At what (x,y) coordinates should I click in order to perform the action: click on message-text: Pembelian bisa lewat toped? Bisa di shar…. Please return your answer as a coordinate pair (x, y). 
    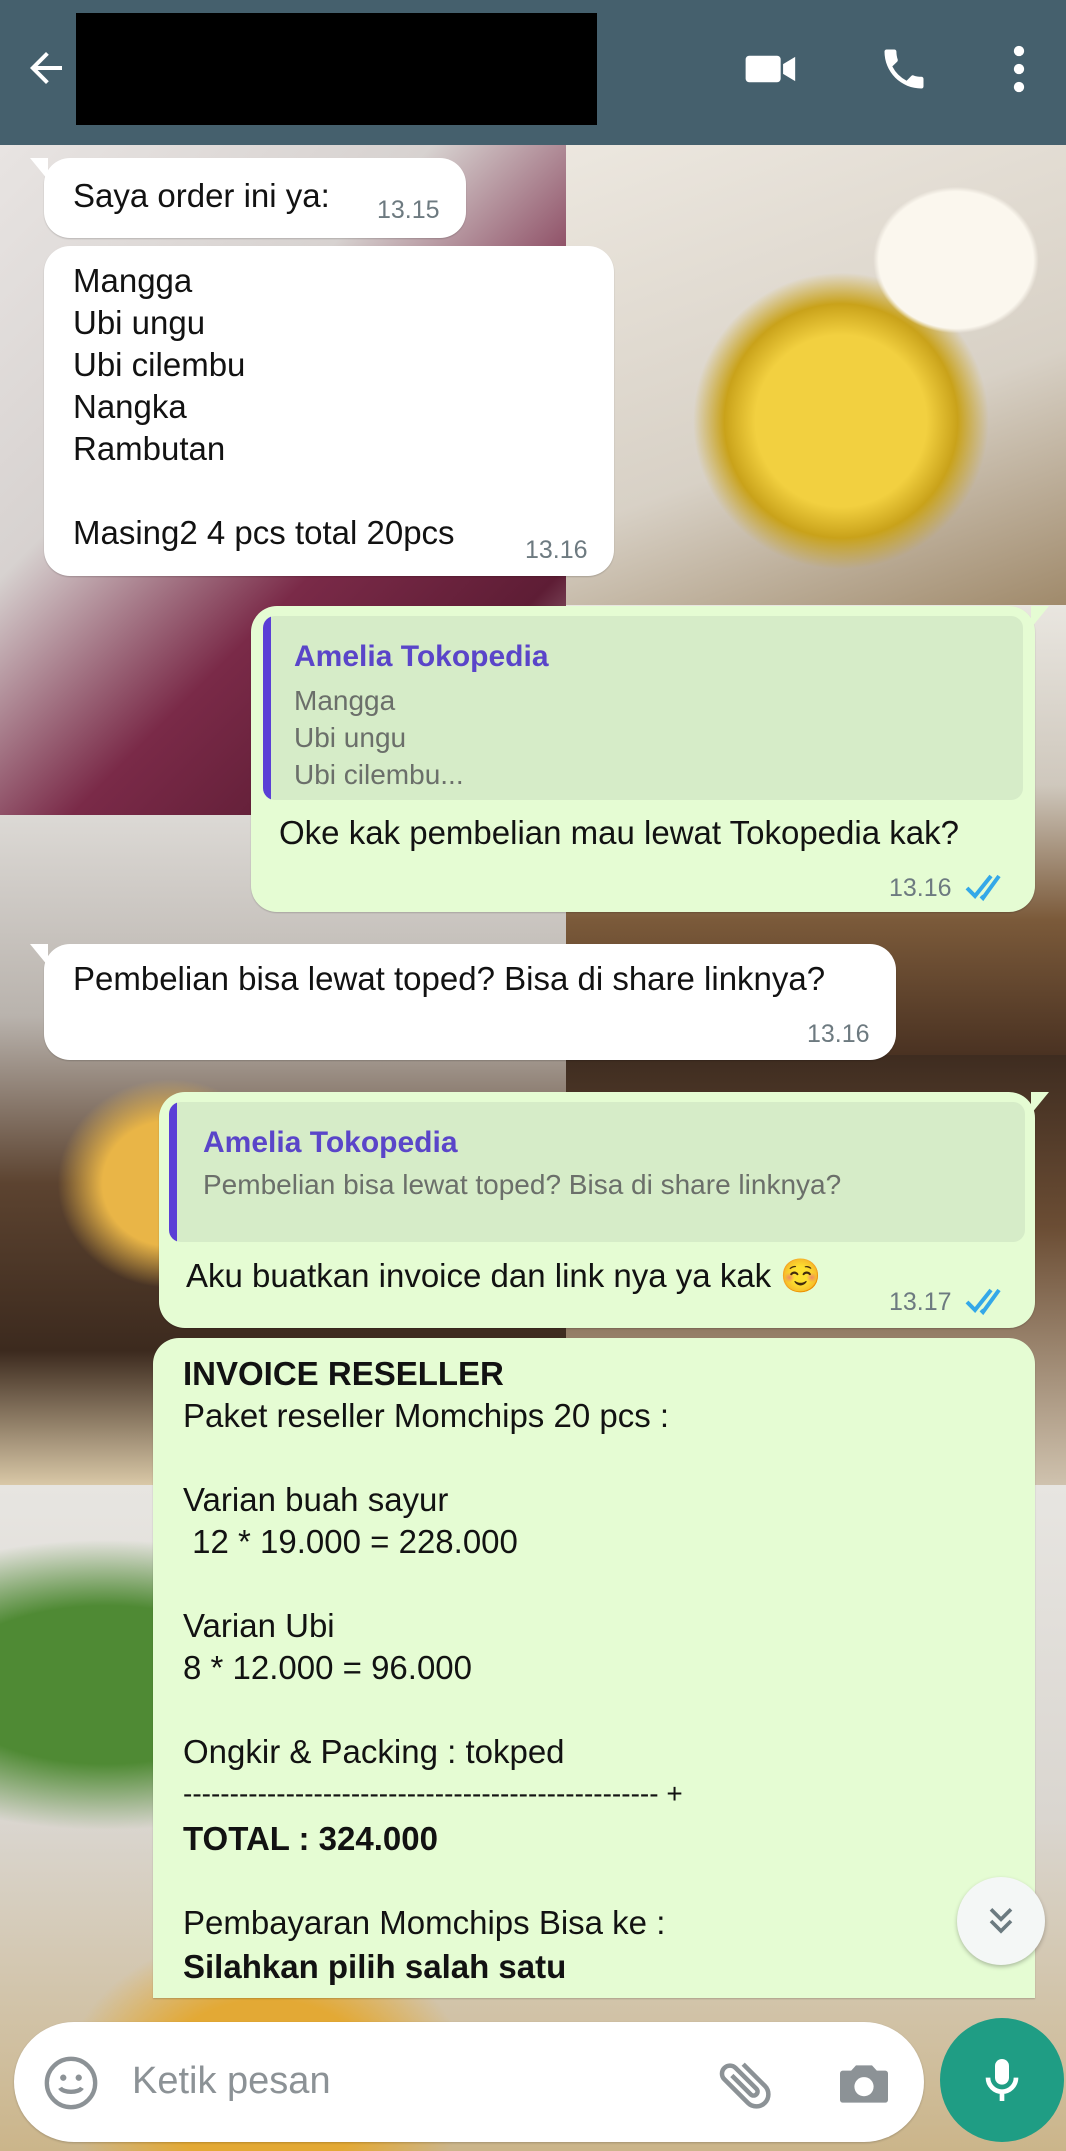
    Looking at the image, I should click on (449, 978).